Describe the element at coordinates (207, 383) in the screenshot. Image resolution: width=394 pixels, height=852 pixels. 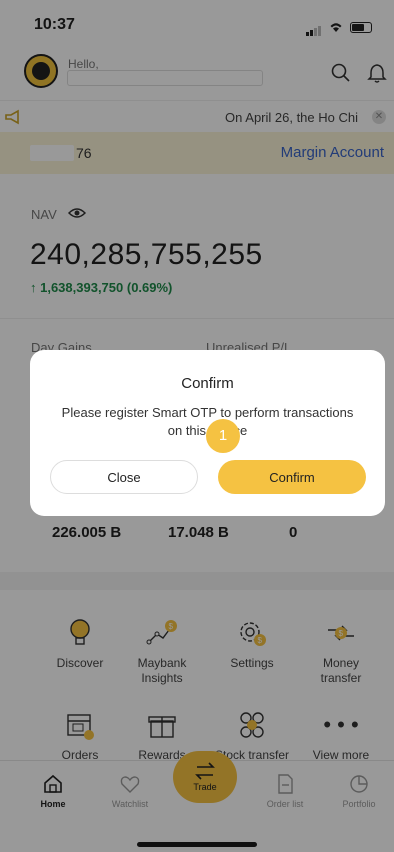
I see `dialog-title: Confirm` at that location.